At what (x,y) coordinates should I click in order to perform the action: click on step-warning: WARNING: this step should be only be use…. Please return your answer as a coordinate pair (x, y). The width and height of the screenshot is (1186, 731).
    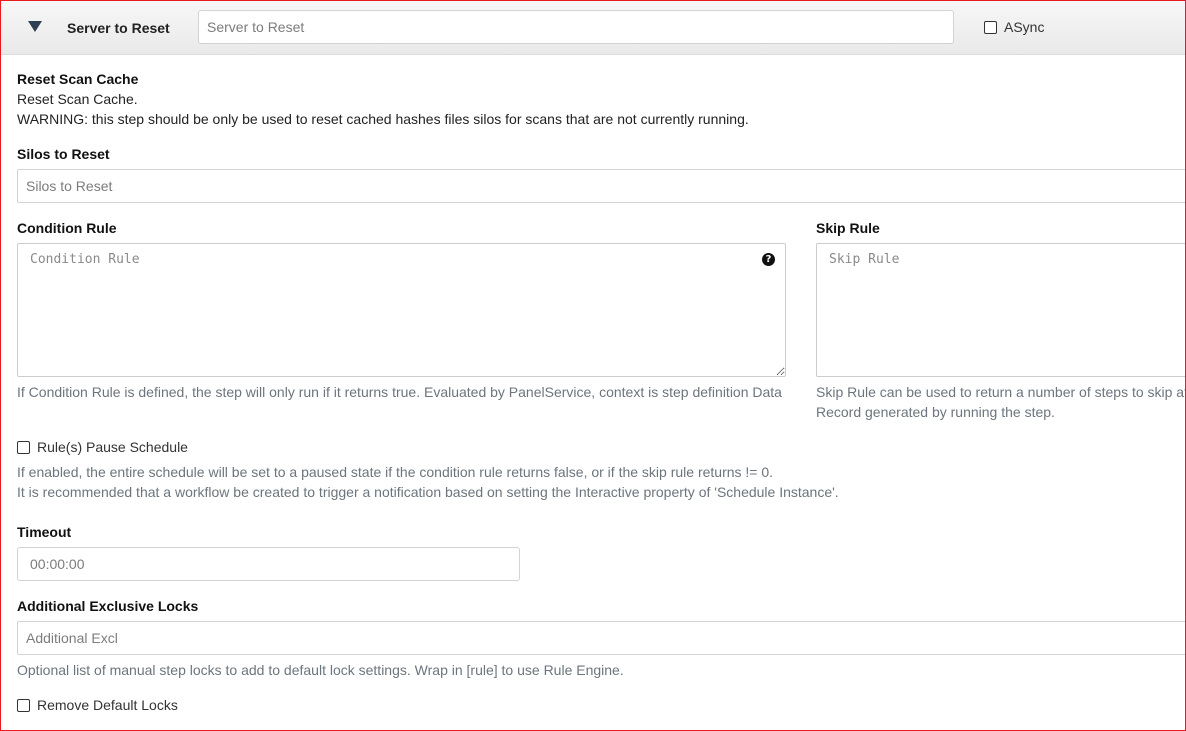
    Looking at the image, I should click on (383, 119).